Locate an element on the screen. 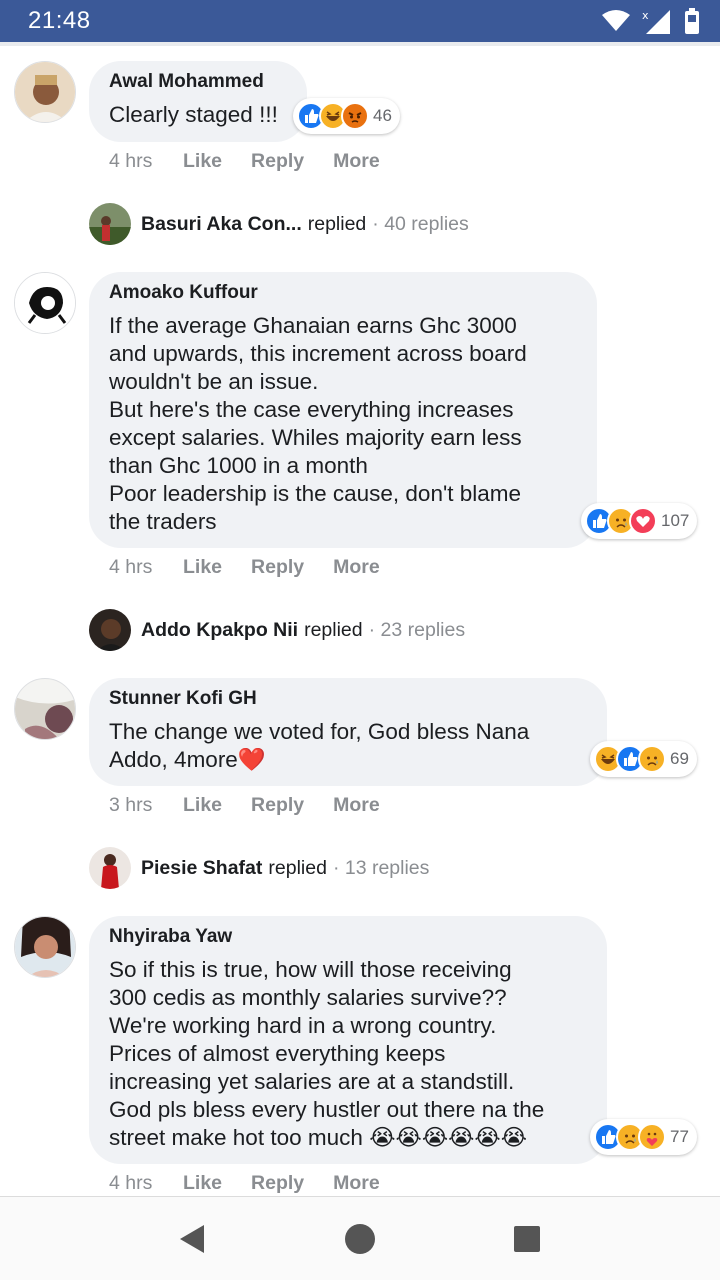  reaction-summary: 77 is located at coordinates (643, 1137).